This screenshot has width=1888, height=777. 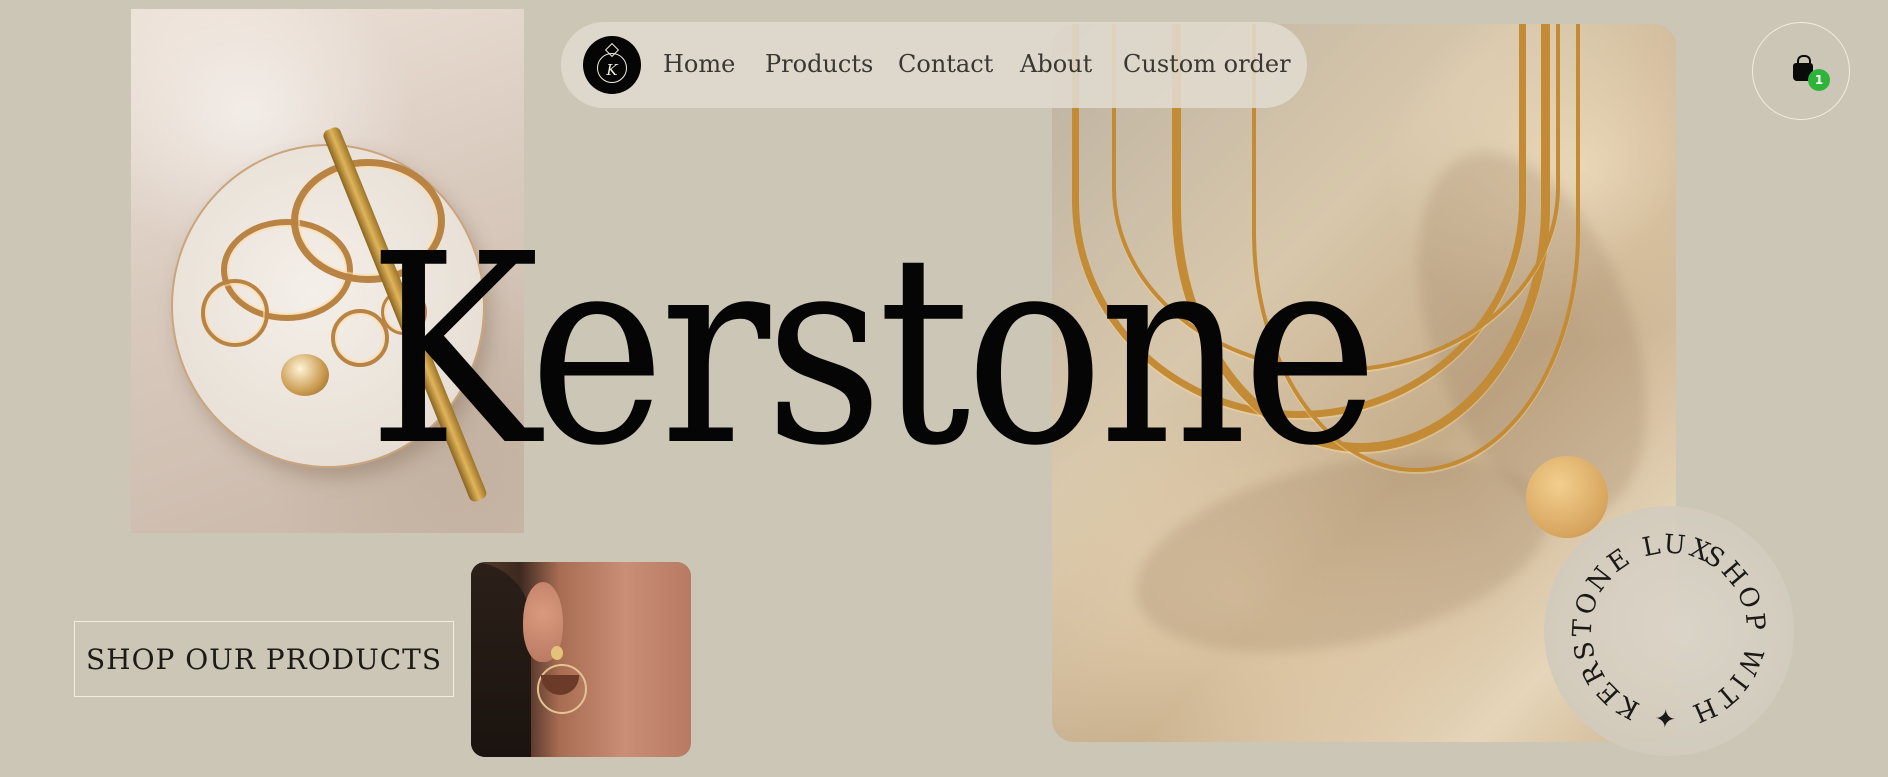 What do you see at coordinates (612, 70) in the screenshot?
I see `logo-letter: K` at bounding box center [612, 70].